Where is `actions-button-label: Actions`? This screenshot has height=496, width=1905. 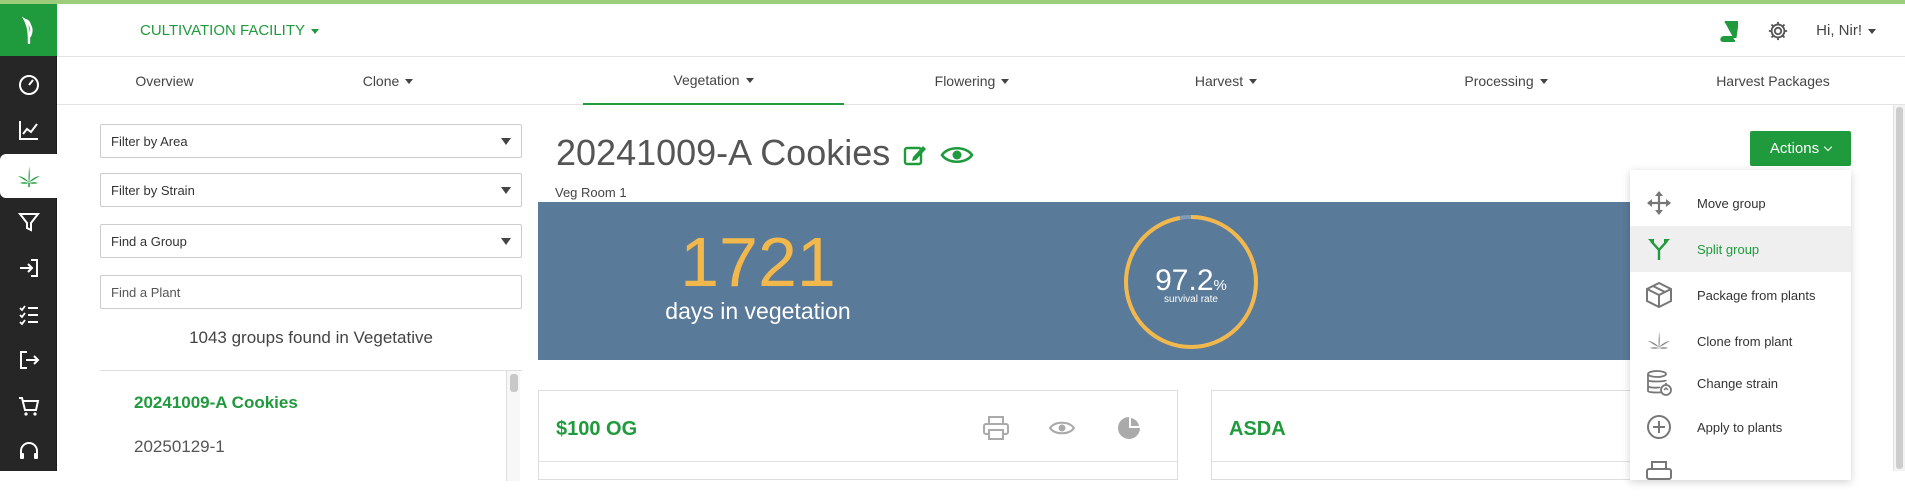
actions-button-label: Actions is located at coordinates (1794, 148).